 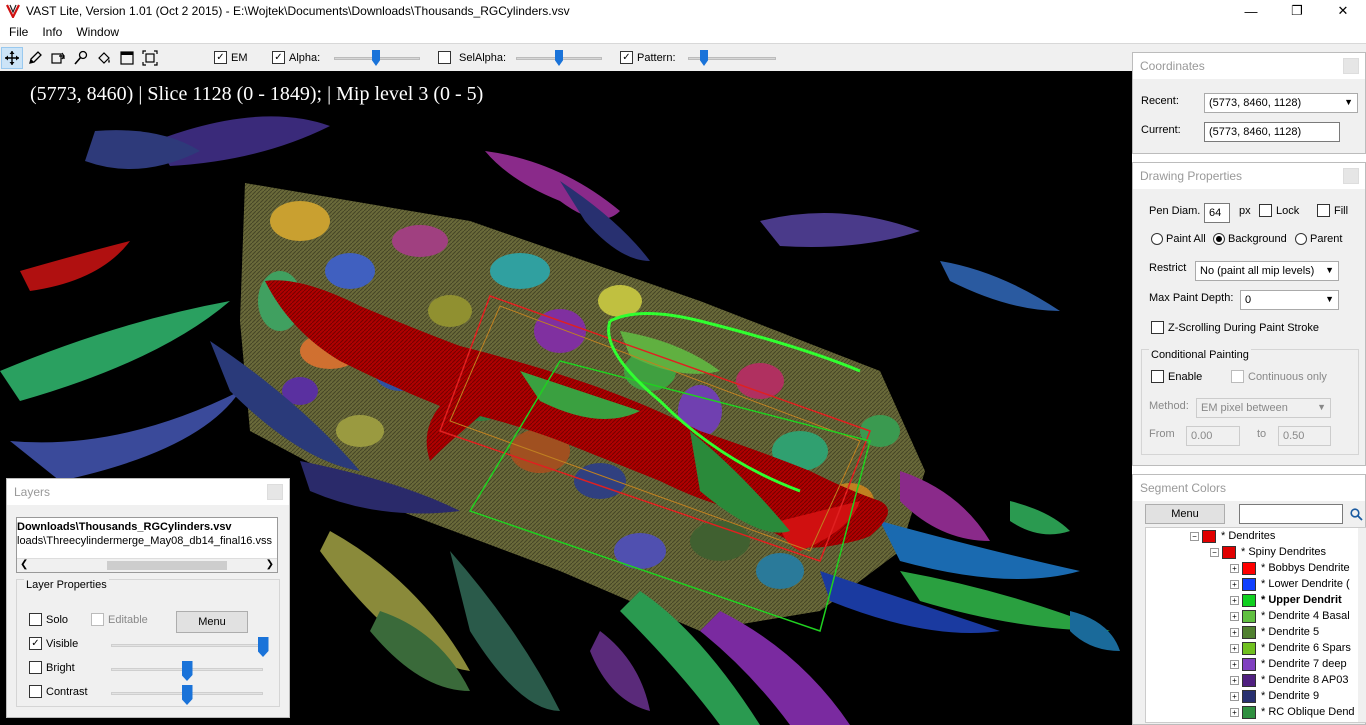 What do you see at coordinates (1157, 239) in the screenshot?
I see `paint-all-radio` at bounding box center [1157, 239].